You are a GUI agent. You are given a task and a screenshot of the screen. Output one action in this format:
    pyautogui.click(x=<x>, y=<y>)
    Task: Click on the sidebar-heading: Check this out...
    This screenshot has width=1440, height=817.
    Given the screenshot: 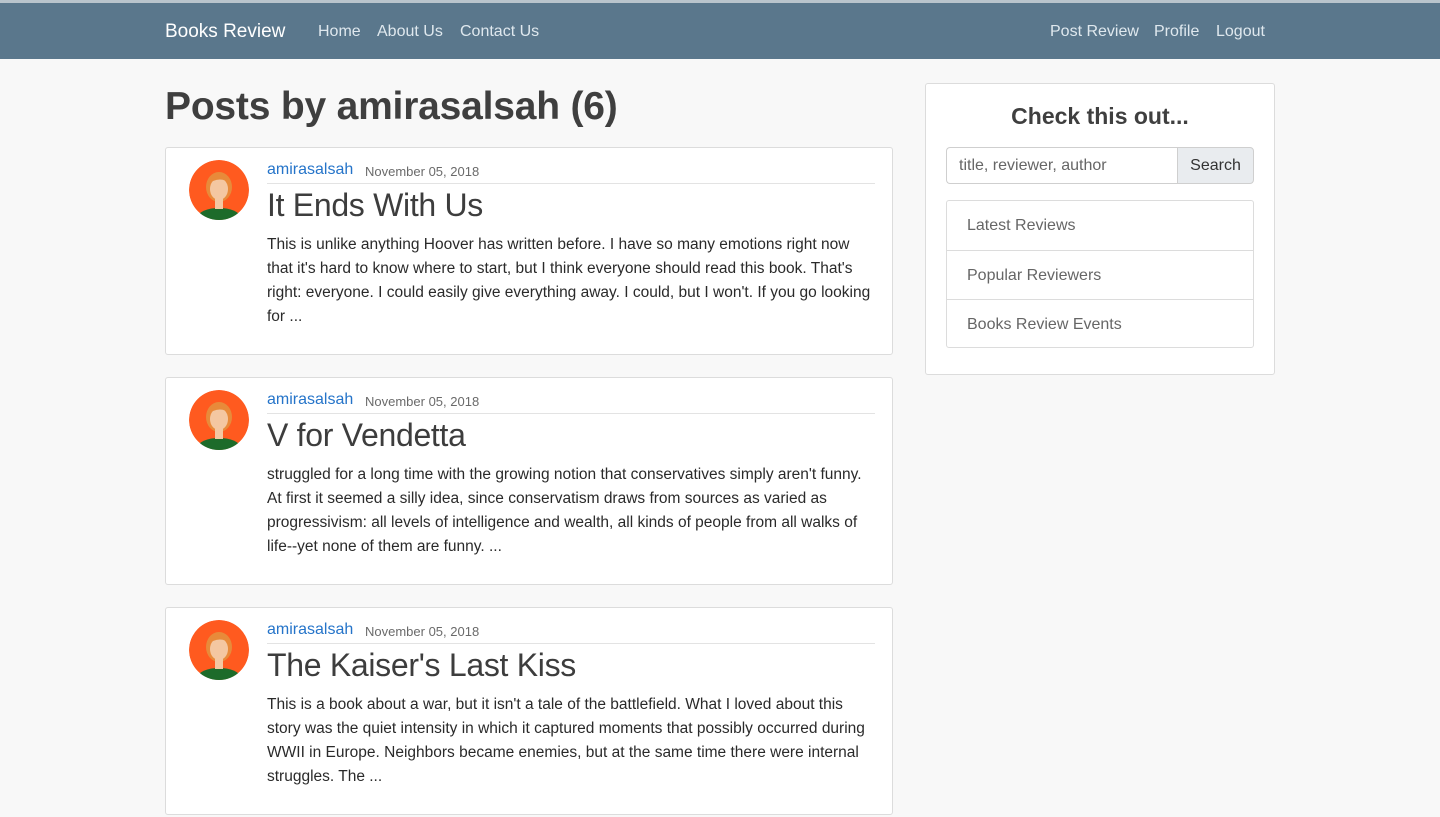 What is the action you would take?
    pyautogui.click(x=1100, y=116)
    